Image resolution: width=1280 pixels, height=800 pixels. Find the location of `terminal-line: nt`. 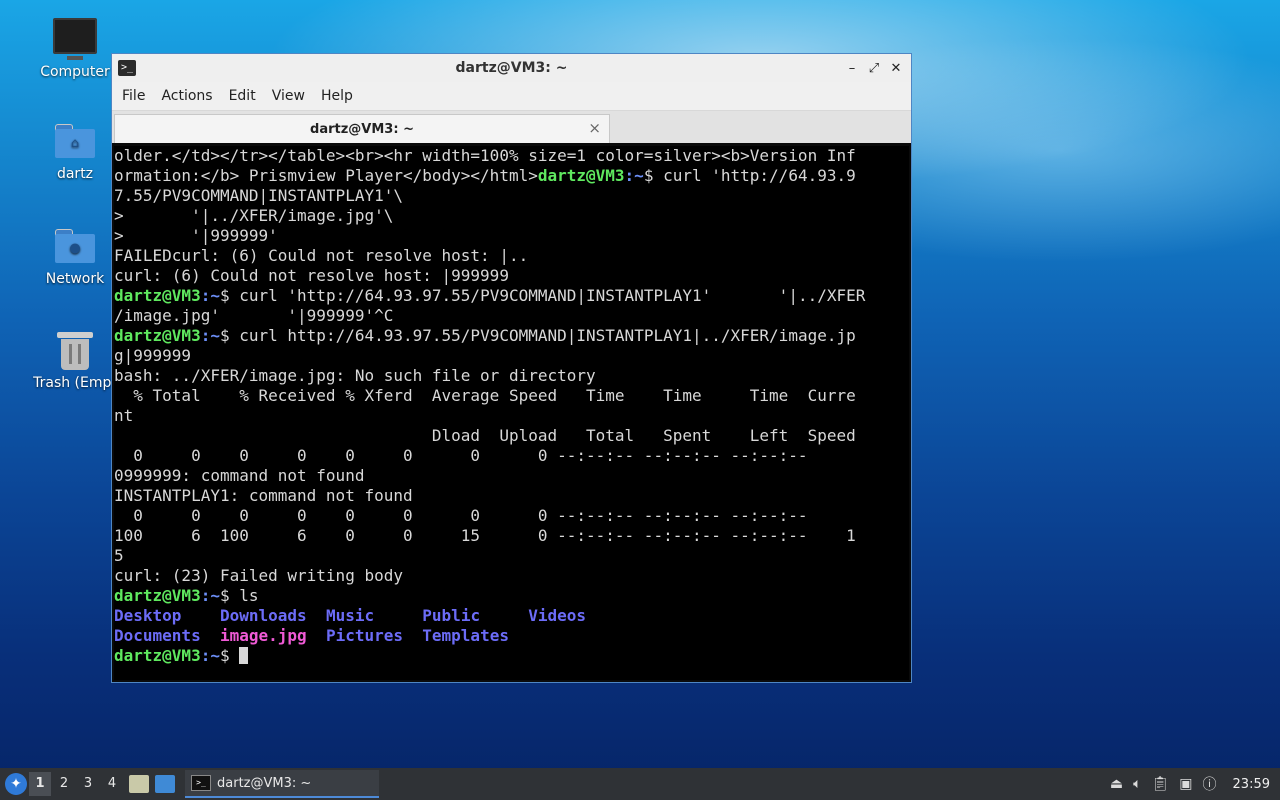

terminal-line: nt is located at coordinates (124, 415).